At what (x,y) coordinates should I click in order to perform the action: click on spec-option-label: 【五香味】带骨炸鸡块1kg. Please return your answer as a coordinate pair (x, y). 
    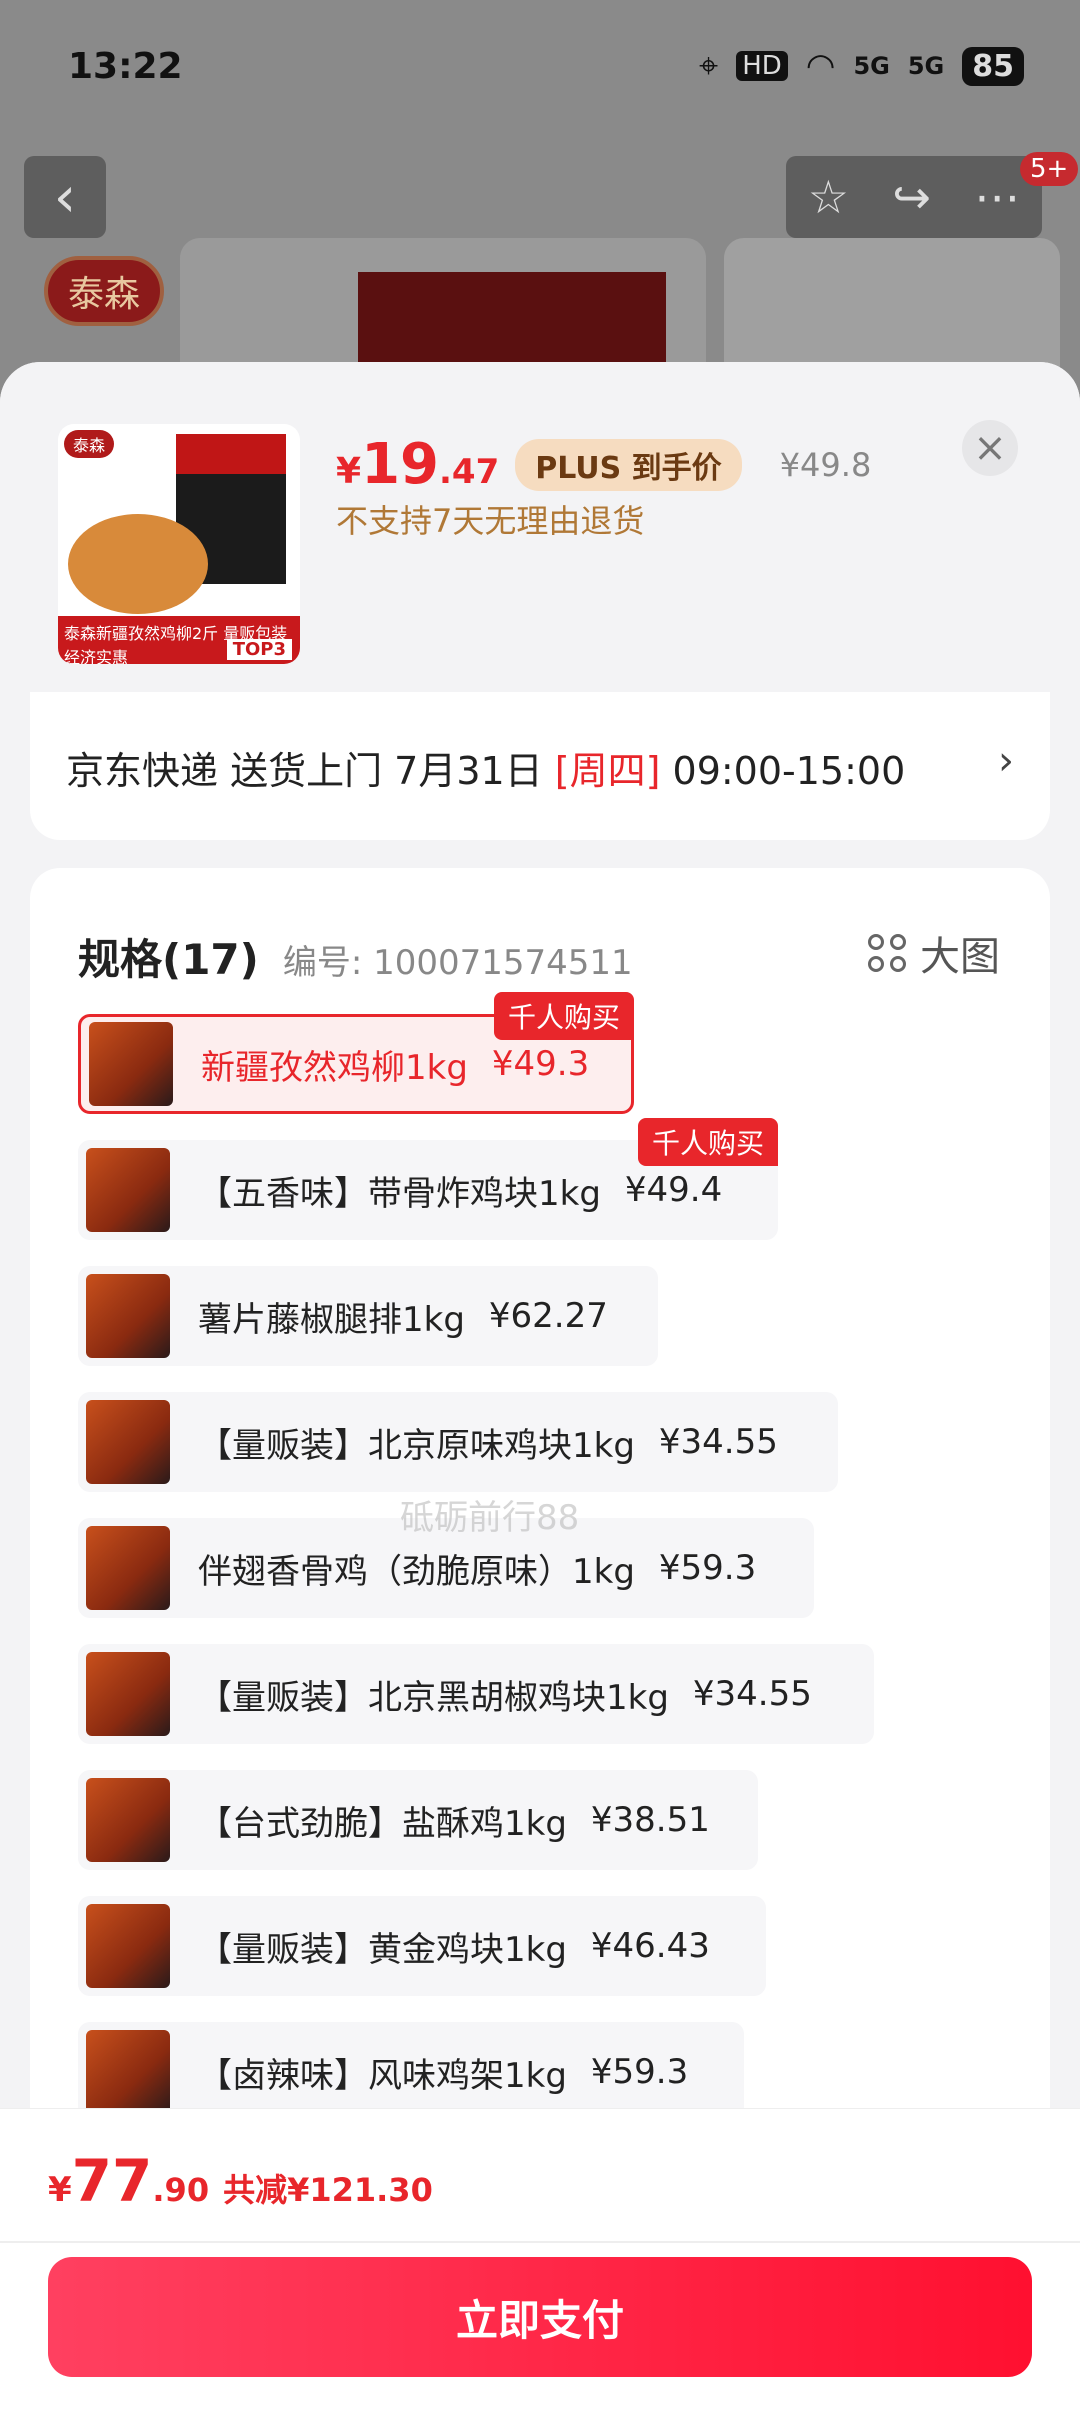
    Looking at the image, I should click on (399, 1193).